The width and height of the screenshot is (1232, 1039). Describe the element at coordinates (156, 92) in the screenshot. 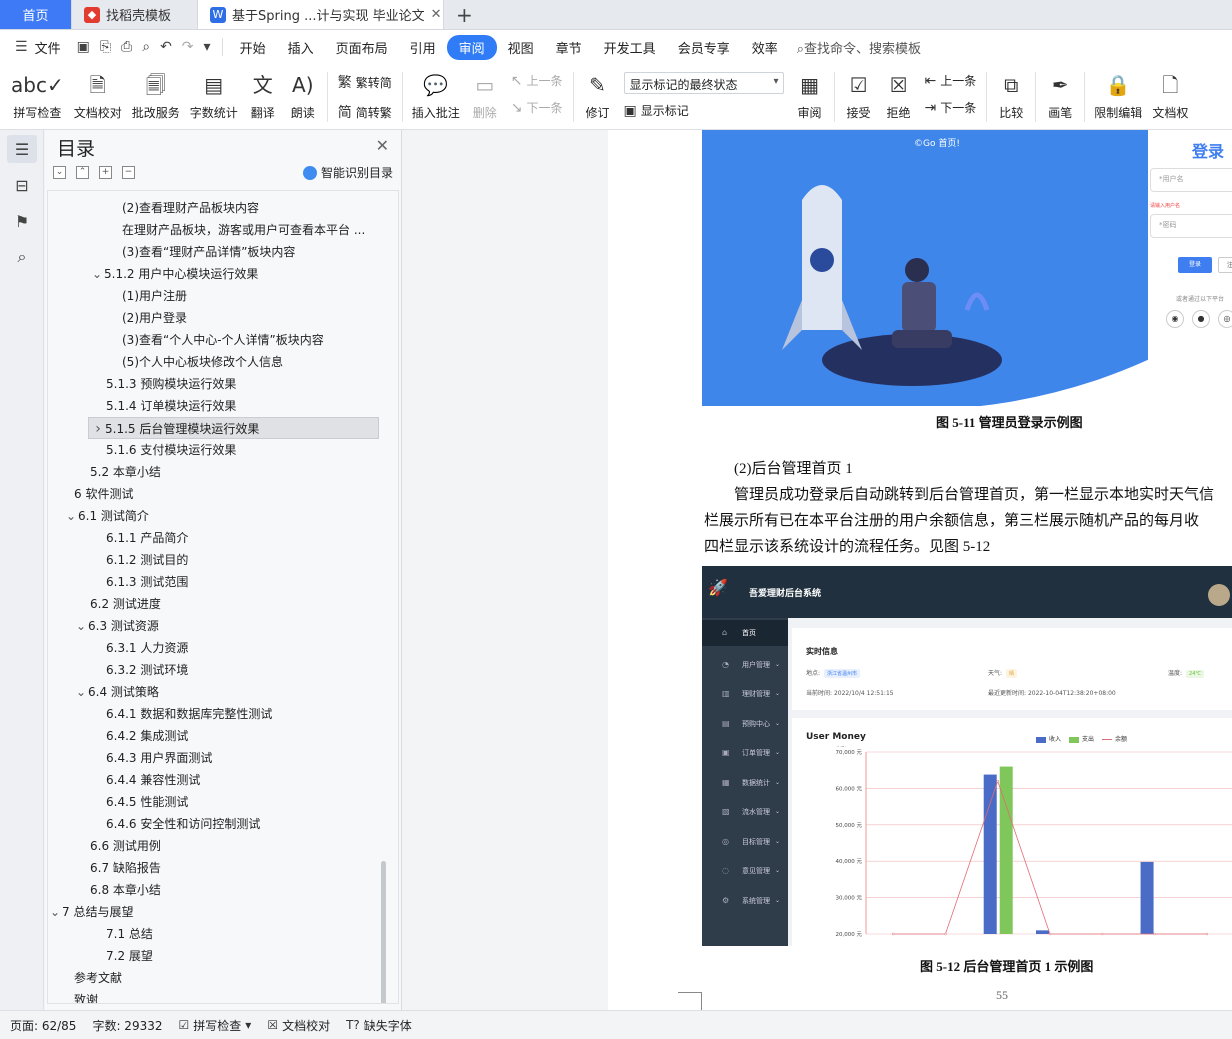

I see `revise-service-button: 🗐 批改服务` at that location.